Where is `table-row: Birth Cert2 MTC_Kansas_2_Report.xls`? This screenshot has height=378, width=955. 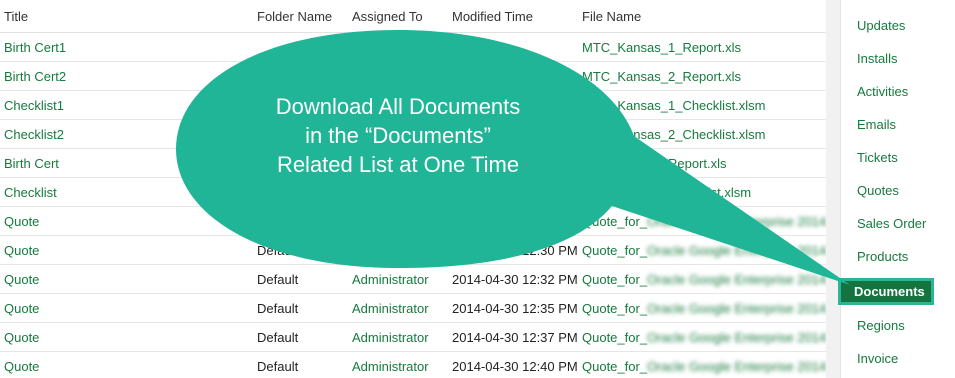
table-row: Birth Cert2 MTC_Kansas_2_Report.xls is located at coordinates (413, 76).